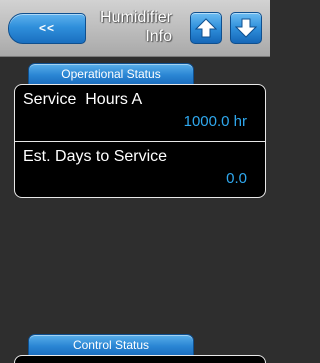 The image size is (320, 363). I want to click on days-to-service-value: 0.0, so click(236, 178).